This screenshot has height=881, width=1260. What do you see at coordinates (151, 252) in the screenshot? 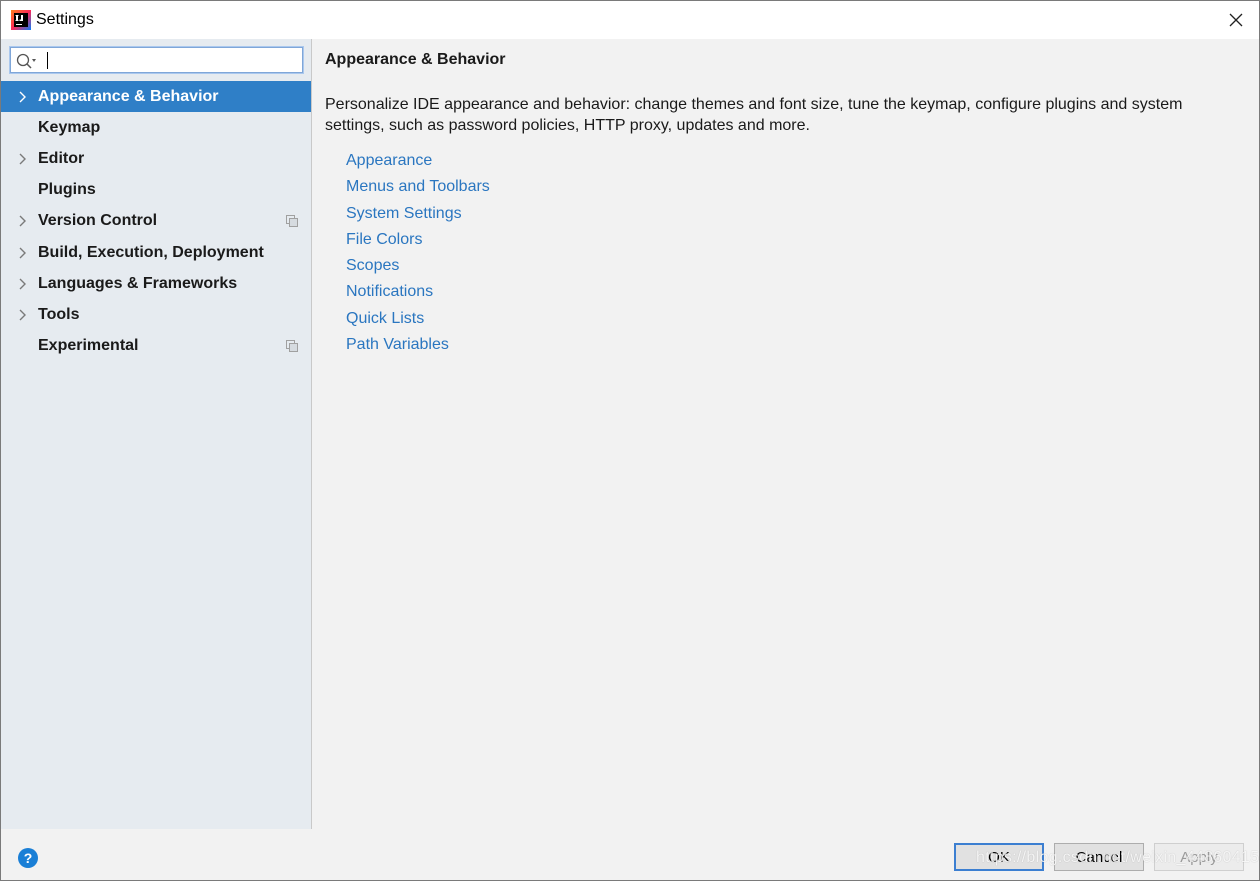
I see `sidebar-item-label: Build, Execution, Deployment` at bounding box center [151, 252].